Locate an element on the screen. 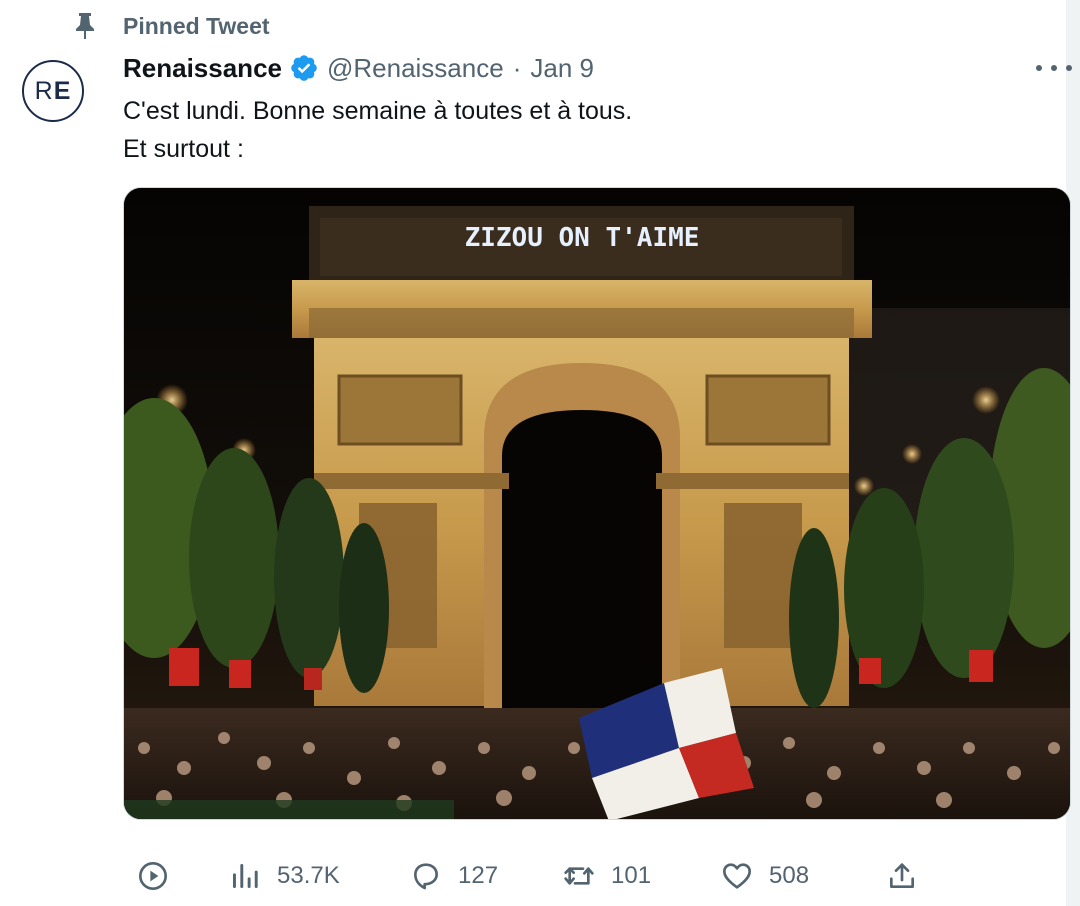 Image resolution: width=1080 pixels, height=906 pixels. retweet-count: 101 is located at coordinates (631, 875).